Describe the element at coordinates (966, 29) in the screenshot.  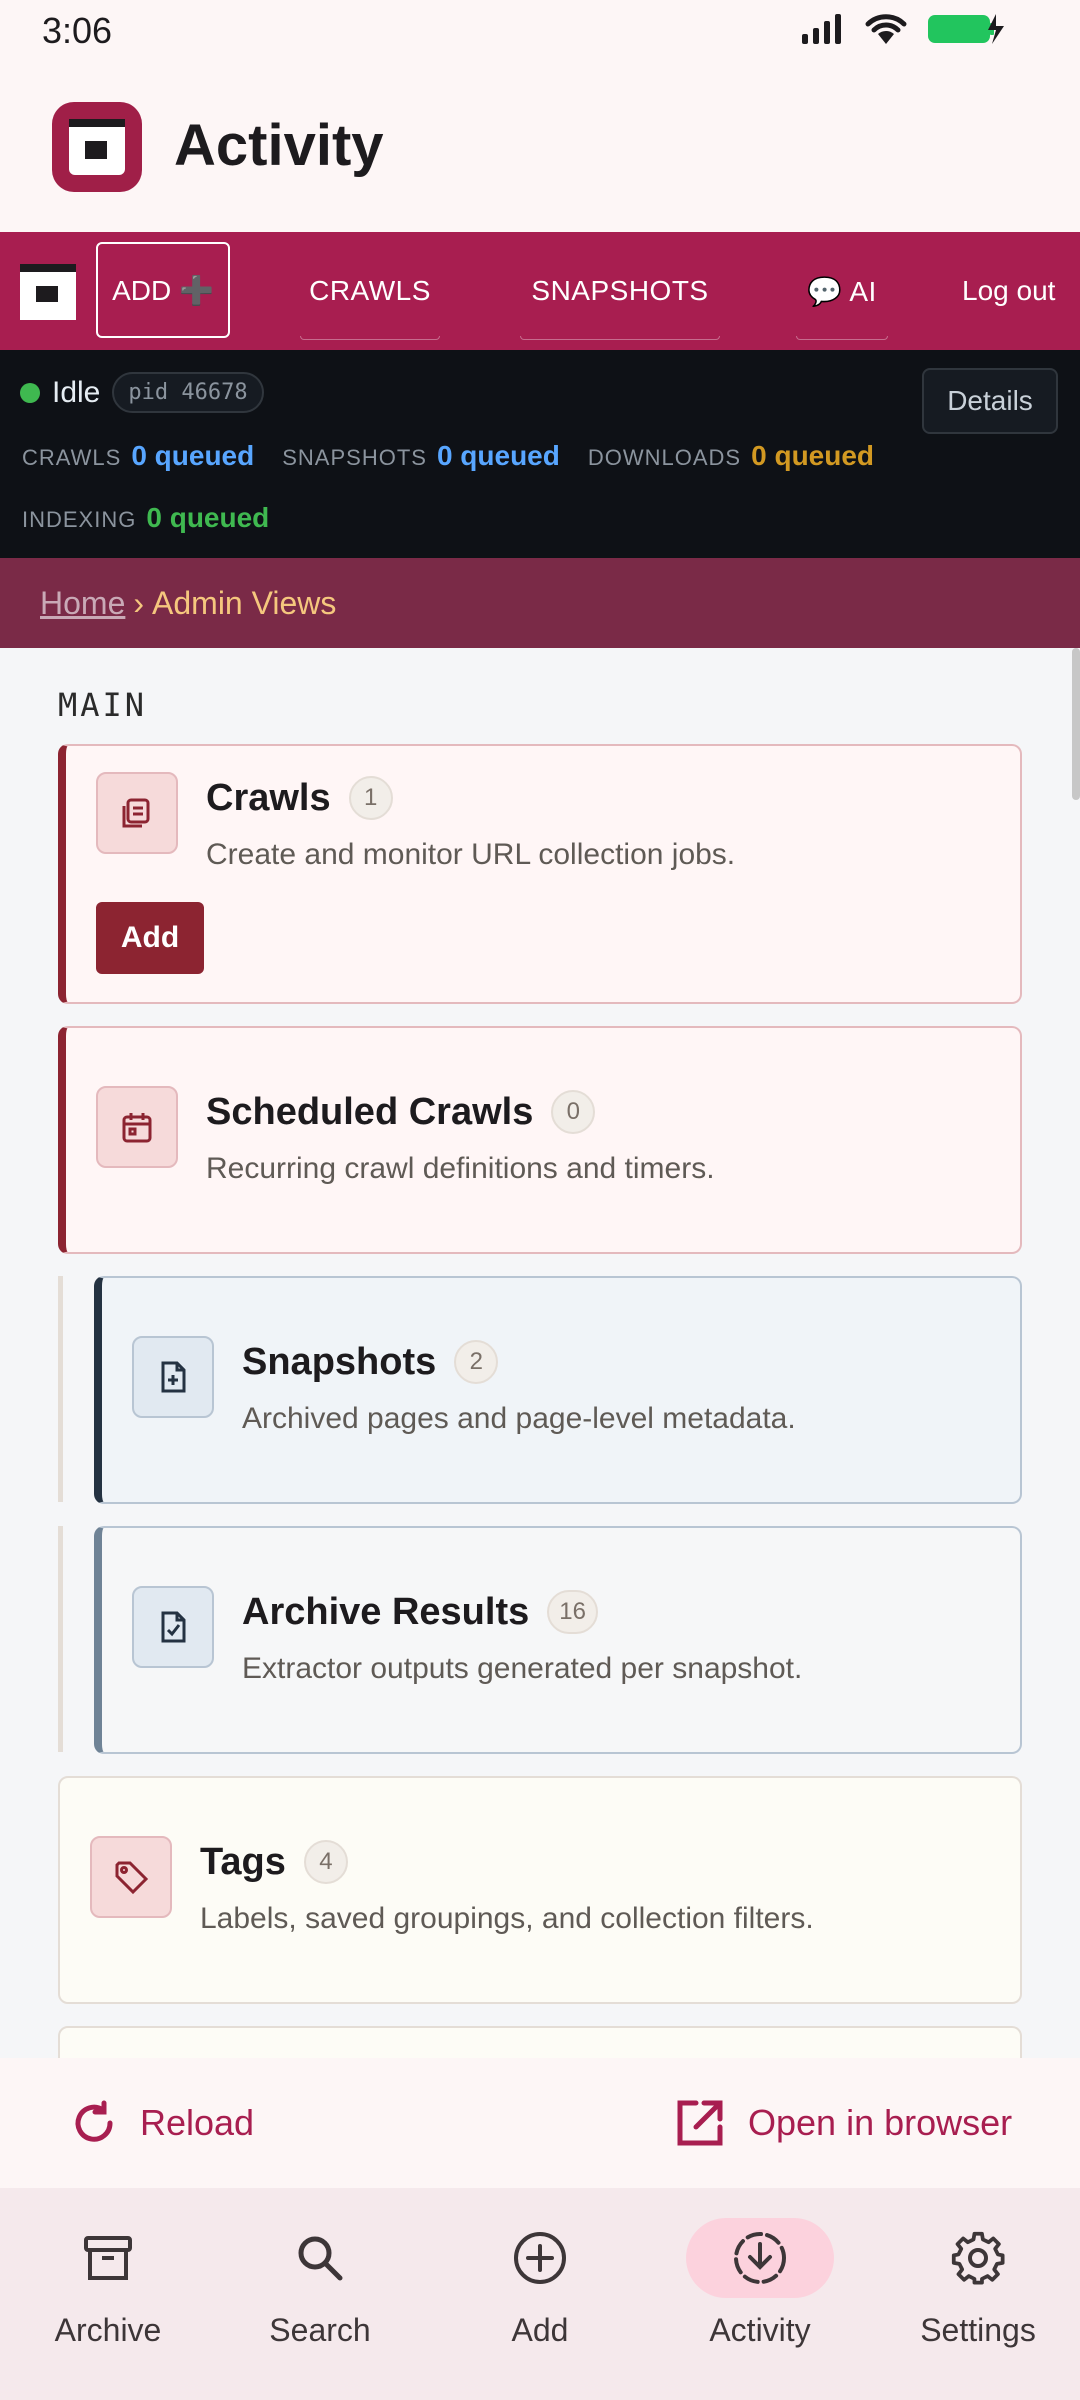
I see `battery-charging-icon` at that location.